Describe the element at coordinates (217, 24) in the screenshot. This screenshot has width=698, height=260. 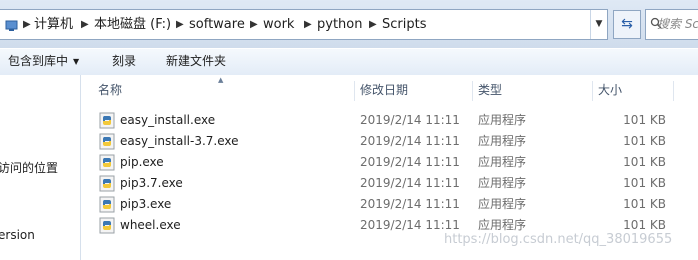
I see `breadcrumb-software: software` at that location.